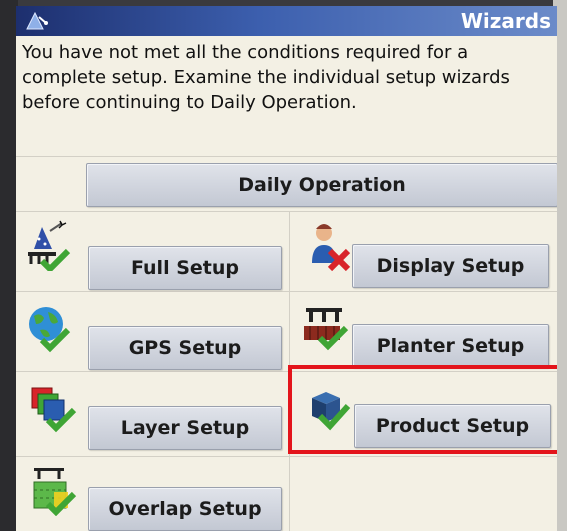 The width and height of the screenshot is (567, 531). What do you see at coordinates (422, 409) in the screenshot?
I see `highlight-box` at bounding box center [422, 409].